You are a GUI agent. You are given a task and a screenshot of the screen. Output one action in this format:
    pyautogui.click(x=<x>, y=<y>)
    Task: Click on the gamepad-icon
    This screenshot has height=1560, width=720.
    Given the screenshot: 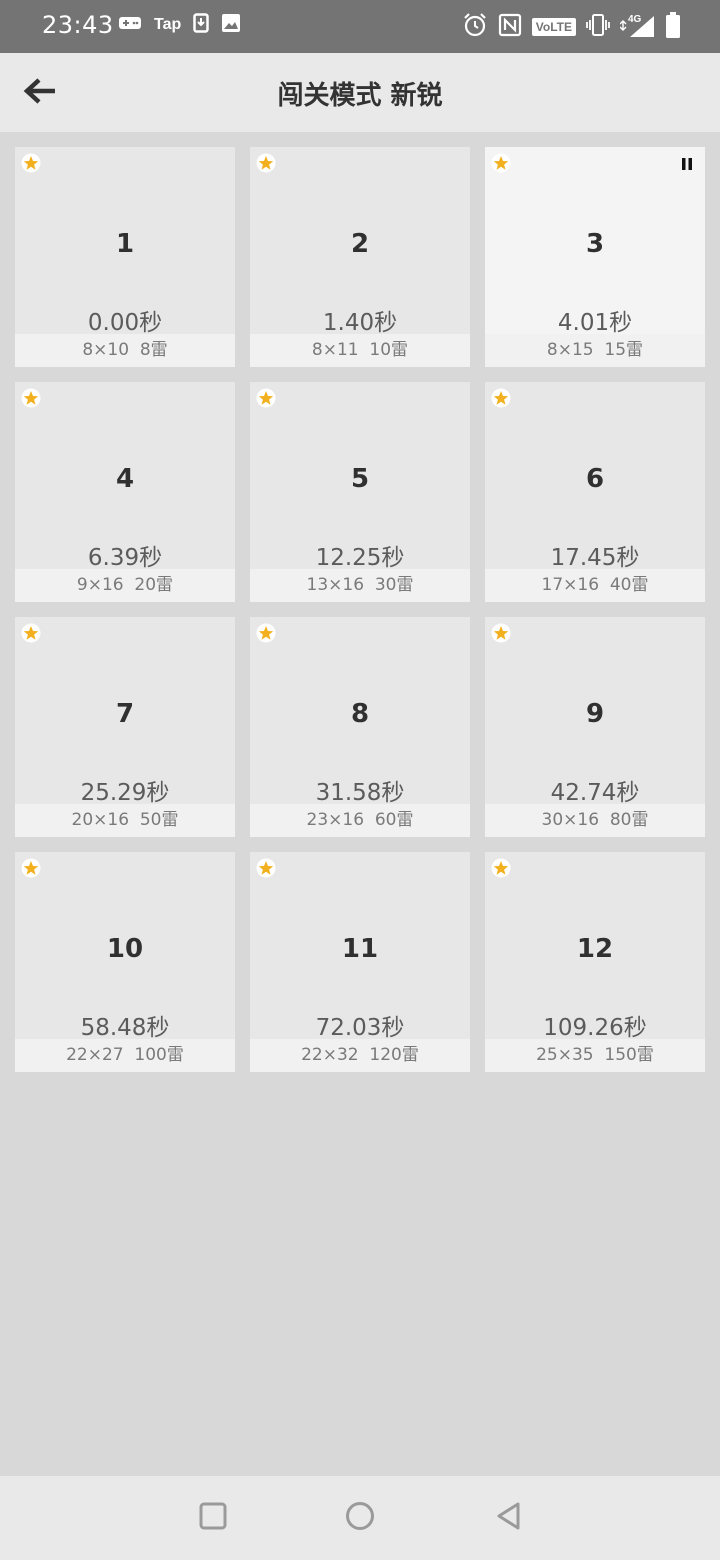 What is the action you would take?
    pyautogui.click(x=130, y=25)
    